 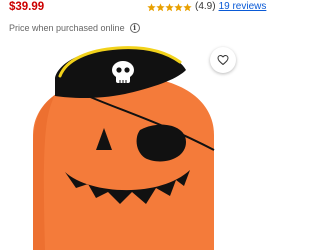 I want to click on reviews-link: 19 reviews, so click(x=243, y=7).